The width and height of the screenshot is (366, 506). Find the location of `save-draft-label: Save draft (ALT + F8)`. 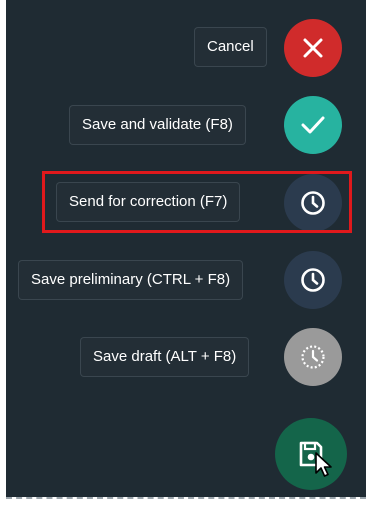

save-draft-label: Save draft (ALT + F8) is located at coordinates (165, 357).